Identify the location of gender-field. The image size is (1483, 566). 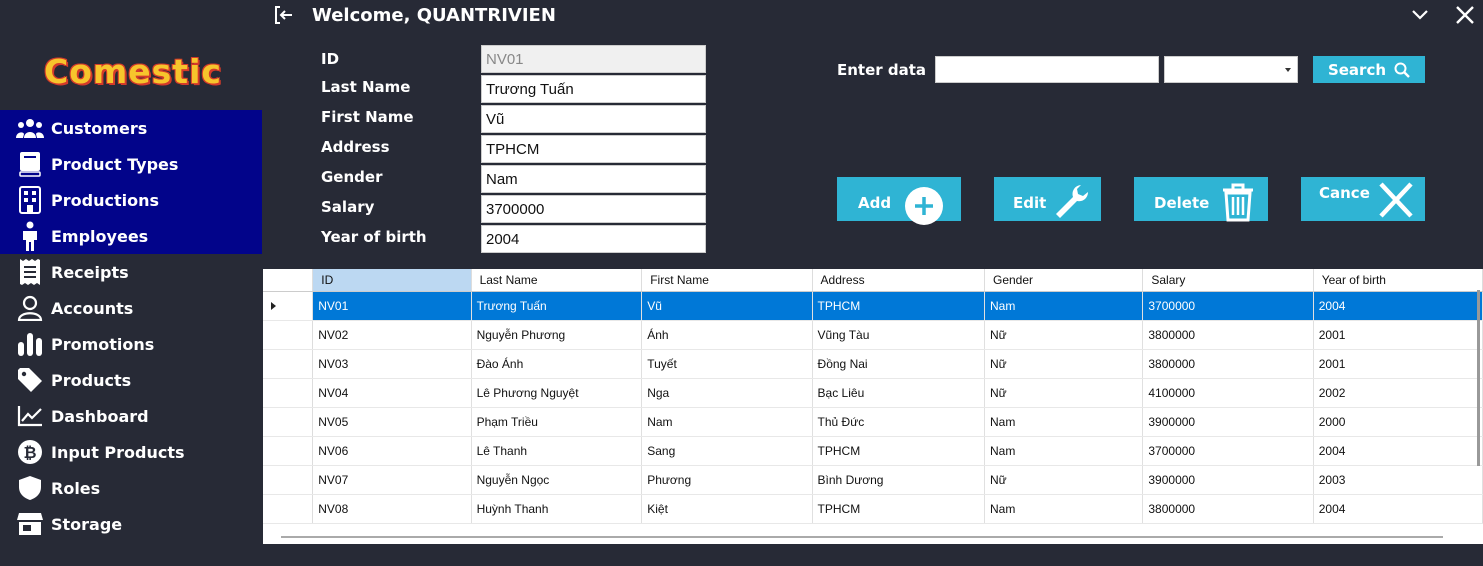
(593, 179).